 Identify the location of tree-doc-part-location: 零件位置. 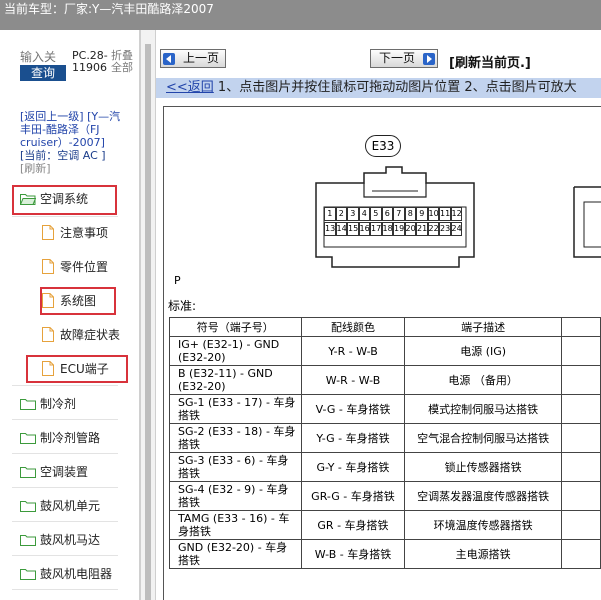
(75, 267).